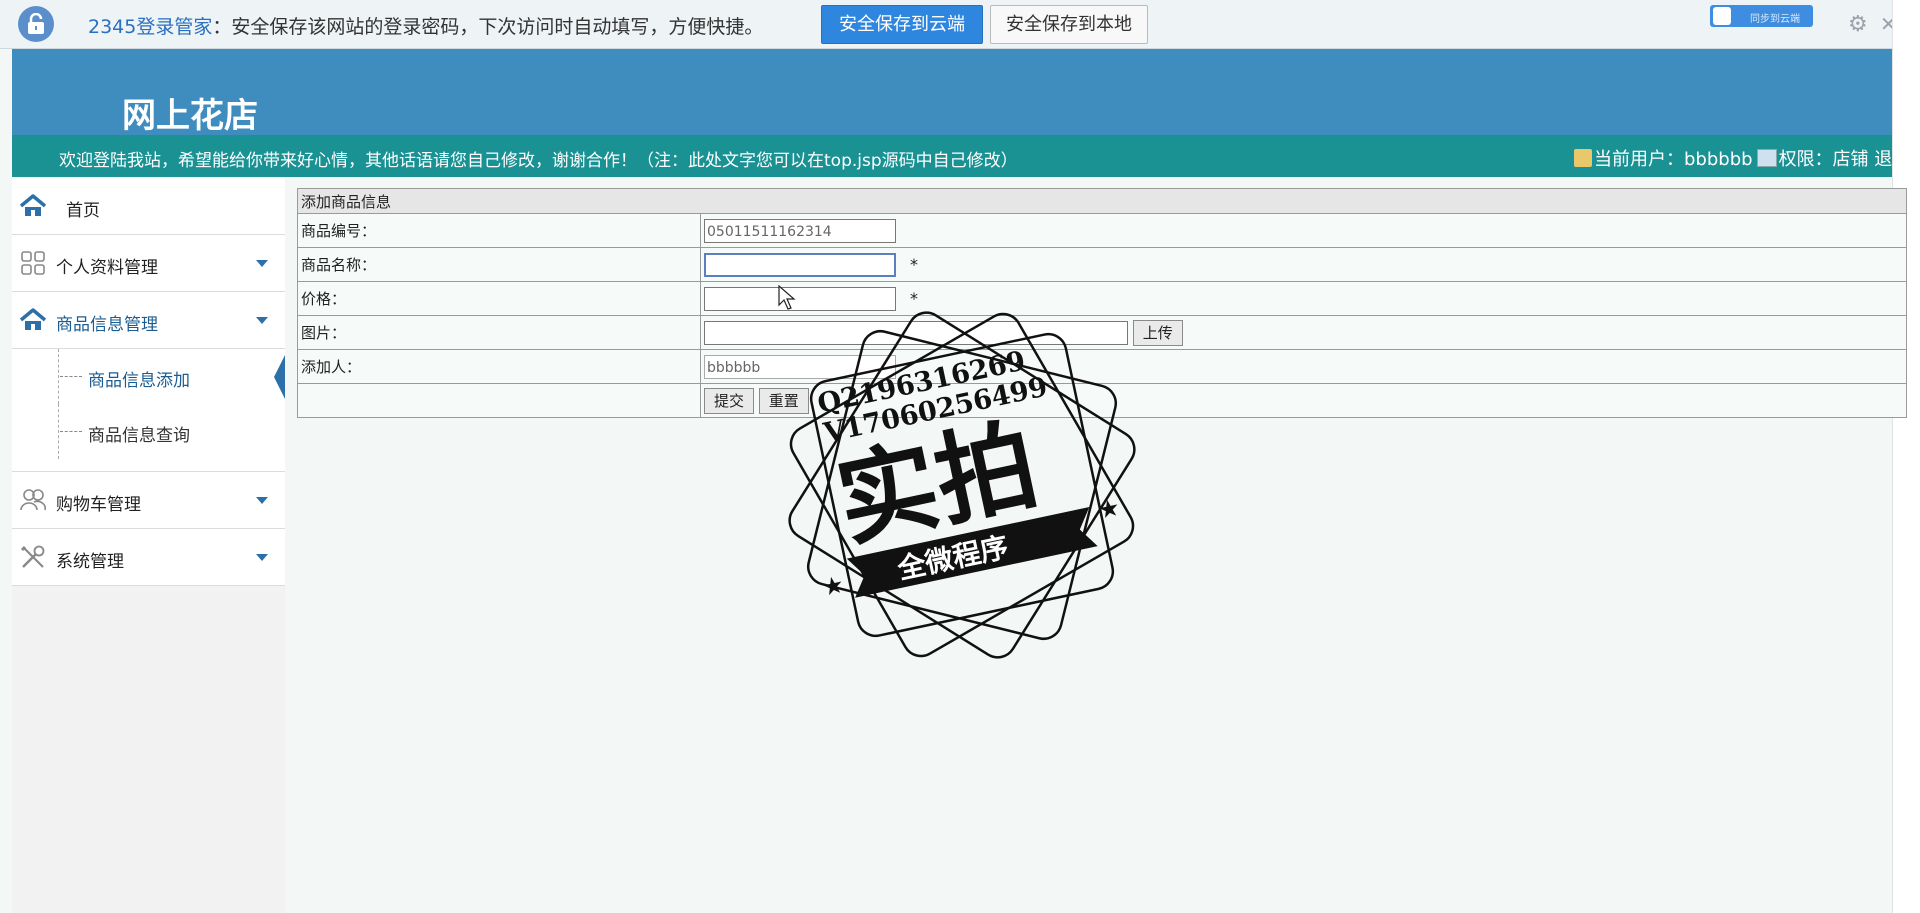 The image size is (1920, 913). Describe the element at coordinates (1102, 264) in the screenshot. I see `form-row: 商品名称： *` at that location.